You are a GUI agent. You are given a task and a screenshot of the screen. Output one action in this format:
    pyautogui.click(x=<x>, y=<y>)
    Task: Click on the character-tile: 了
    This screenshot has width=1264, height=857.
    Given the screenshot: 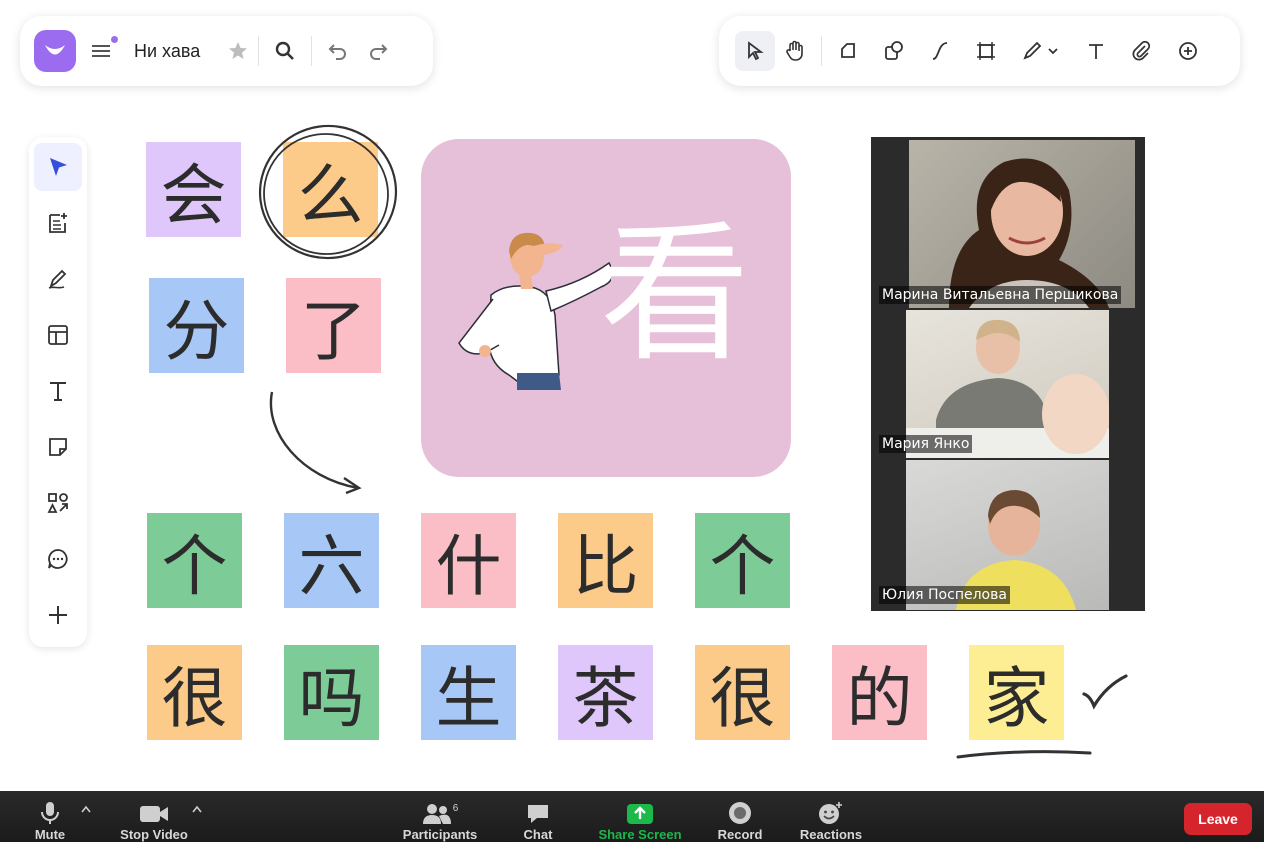 What is the action you would take?
    pyautogui.click(x=333, y=325)
    